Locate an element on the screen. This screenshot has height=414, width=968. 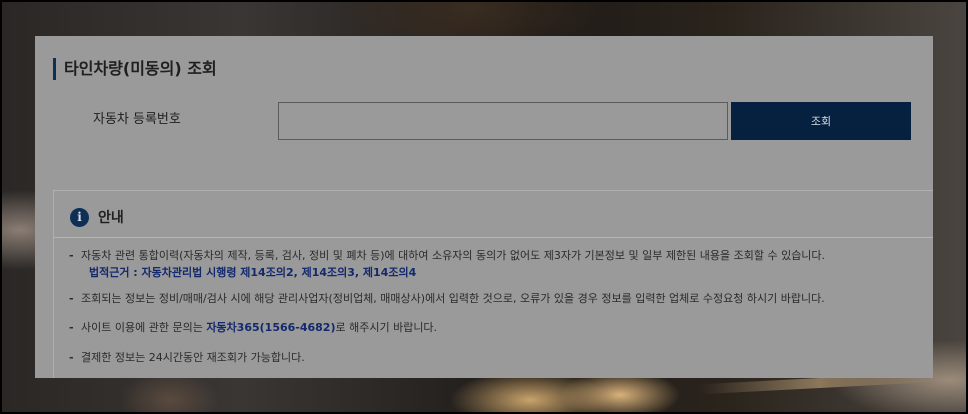
info-icon: i is located at coordinates (79, 217).